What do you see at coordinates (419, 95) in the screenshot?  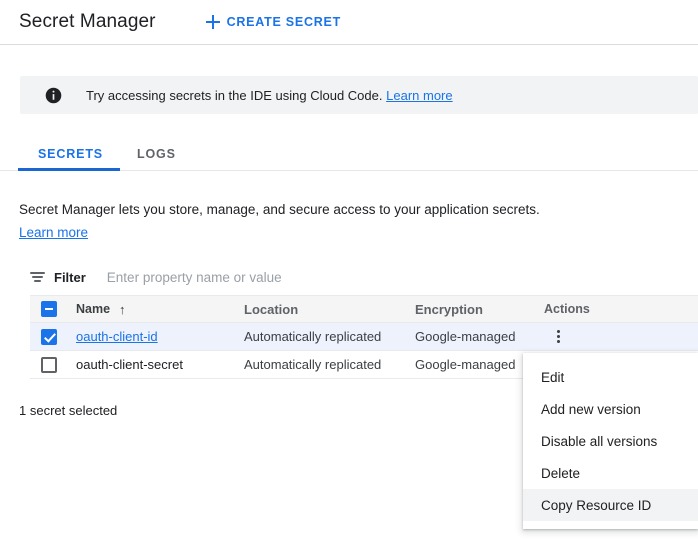 I see `banner-learn-more-link: Learn more` at bounding box center [419, 95].